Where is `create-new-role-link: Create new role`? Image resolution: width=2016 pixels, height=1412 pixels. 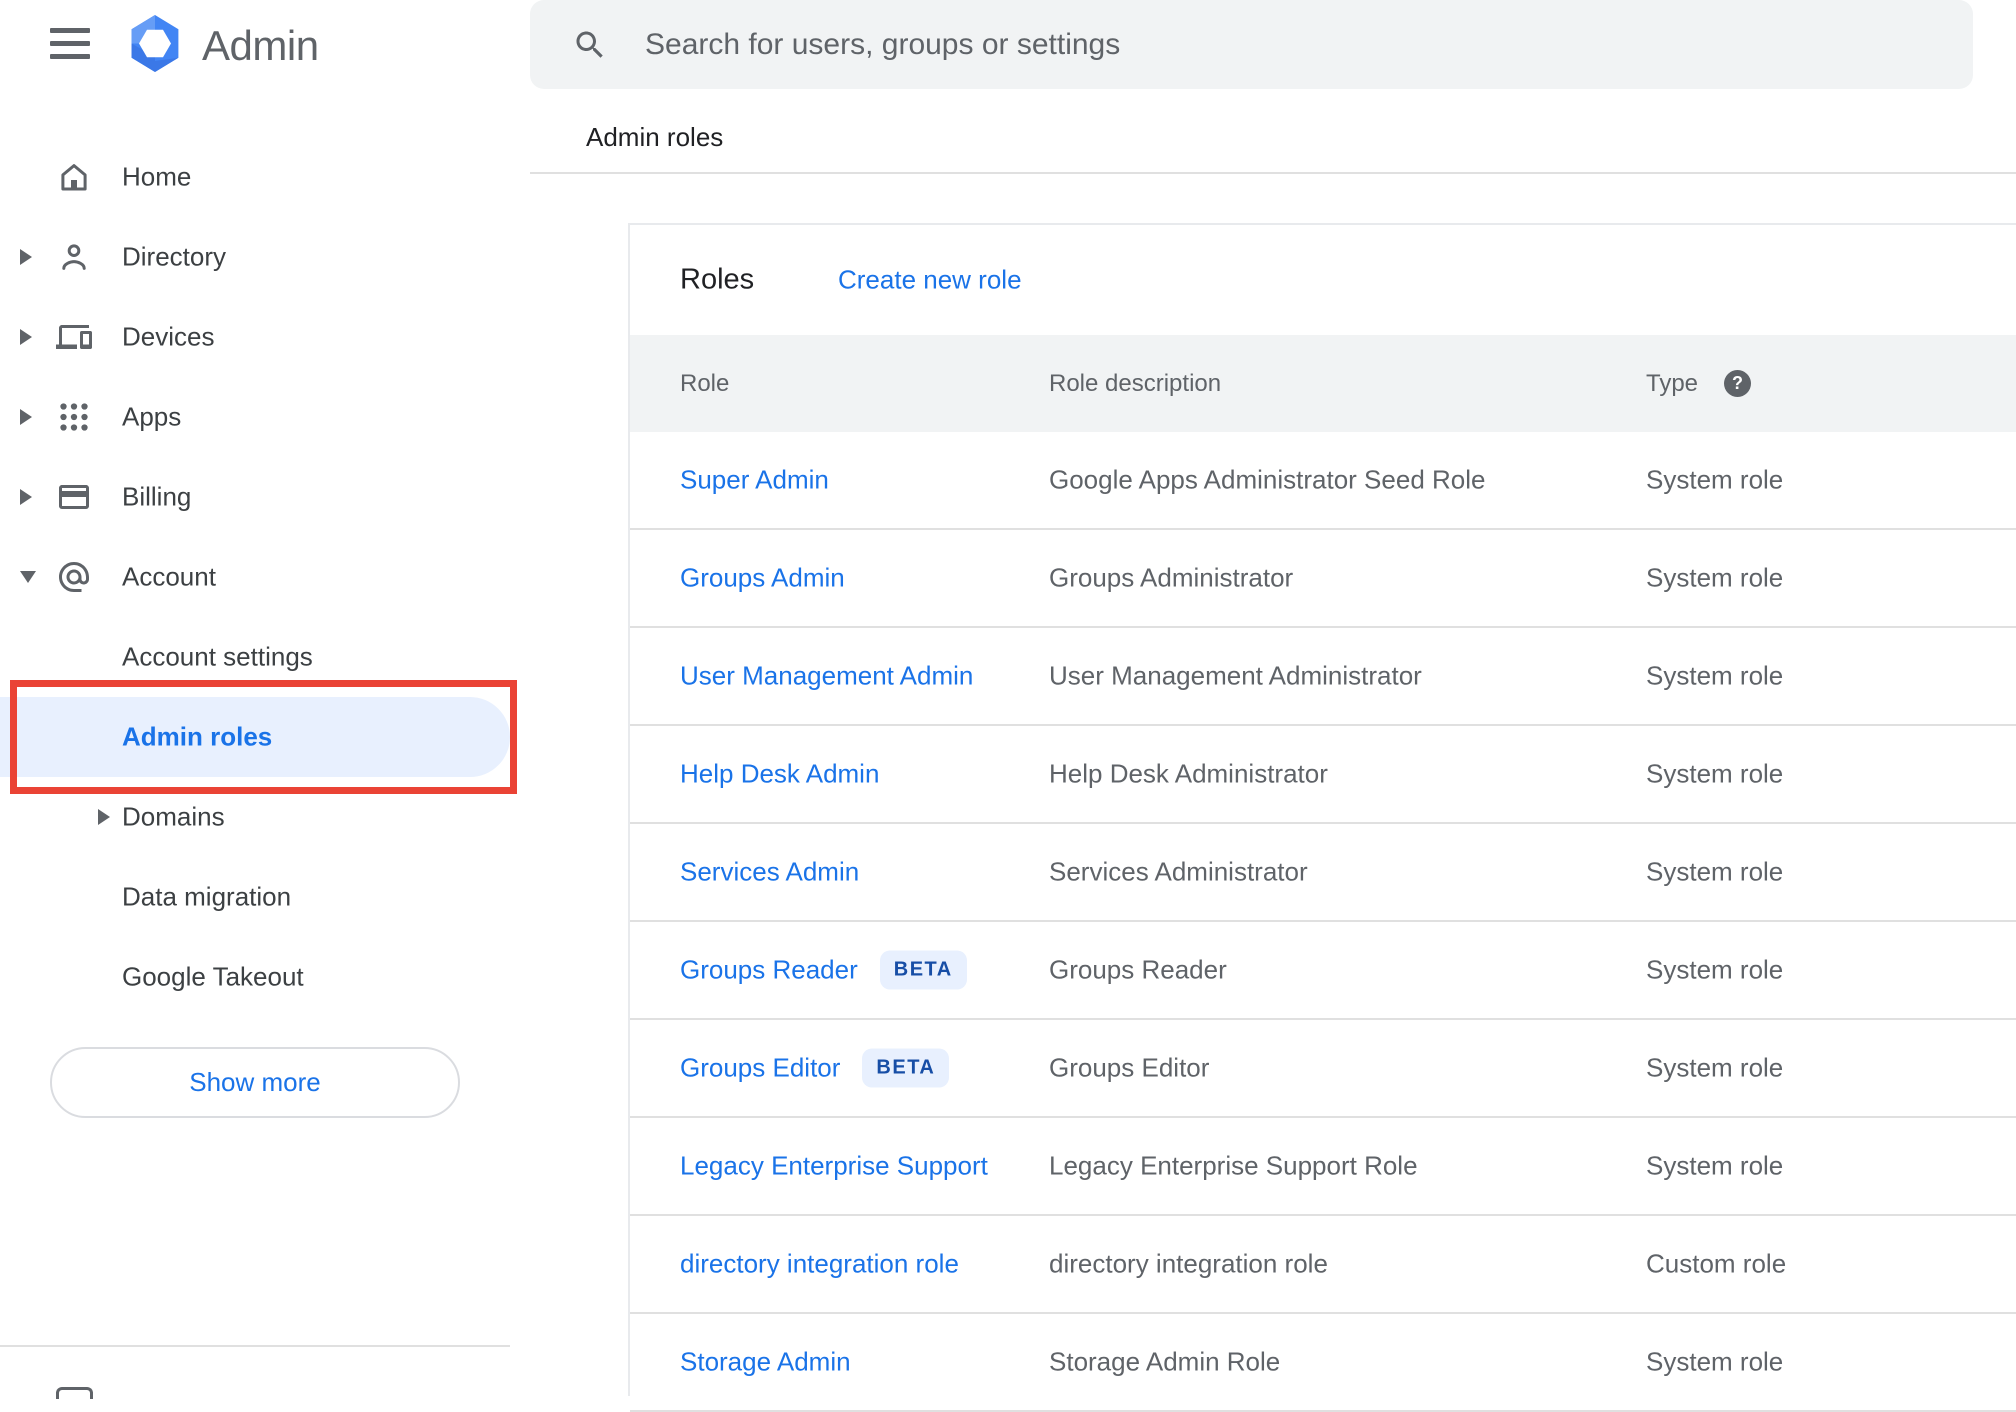
create-new-role-link: Create new role is located at coordinates (930, 280).